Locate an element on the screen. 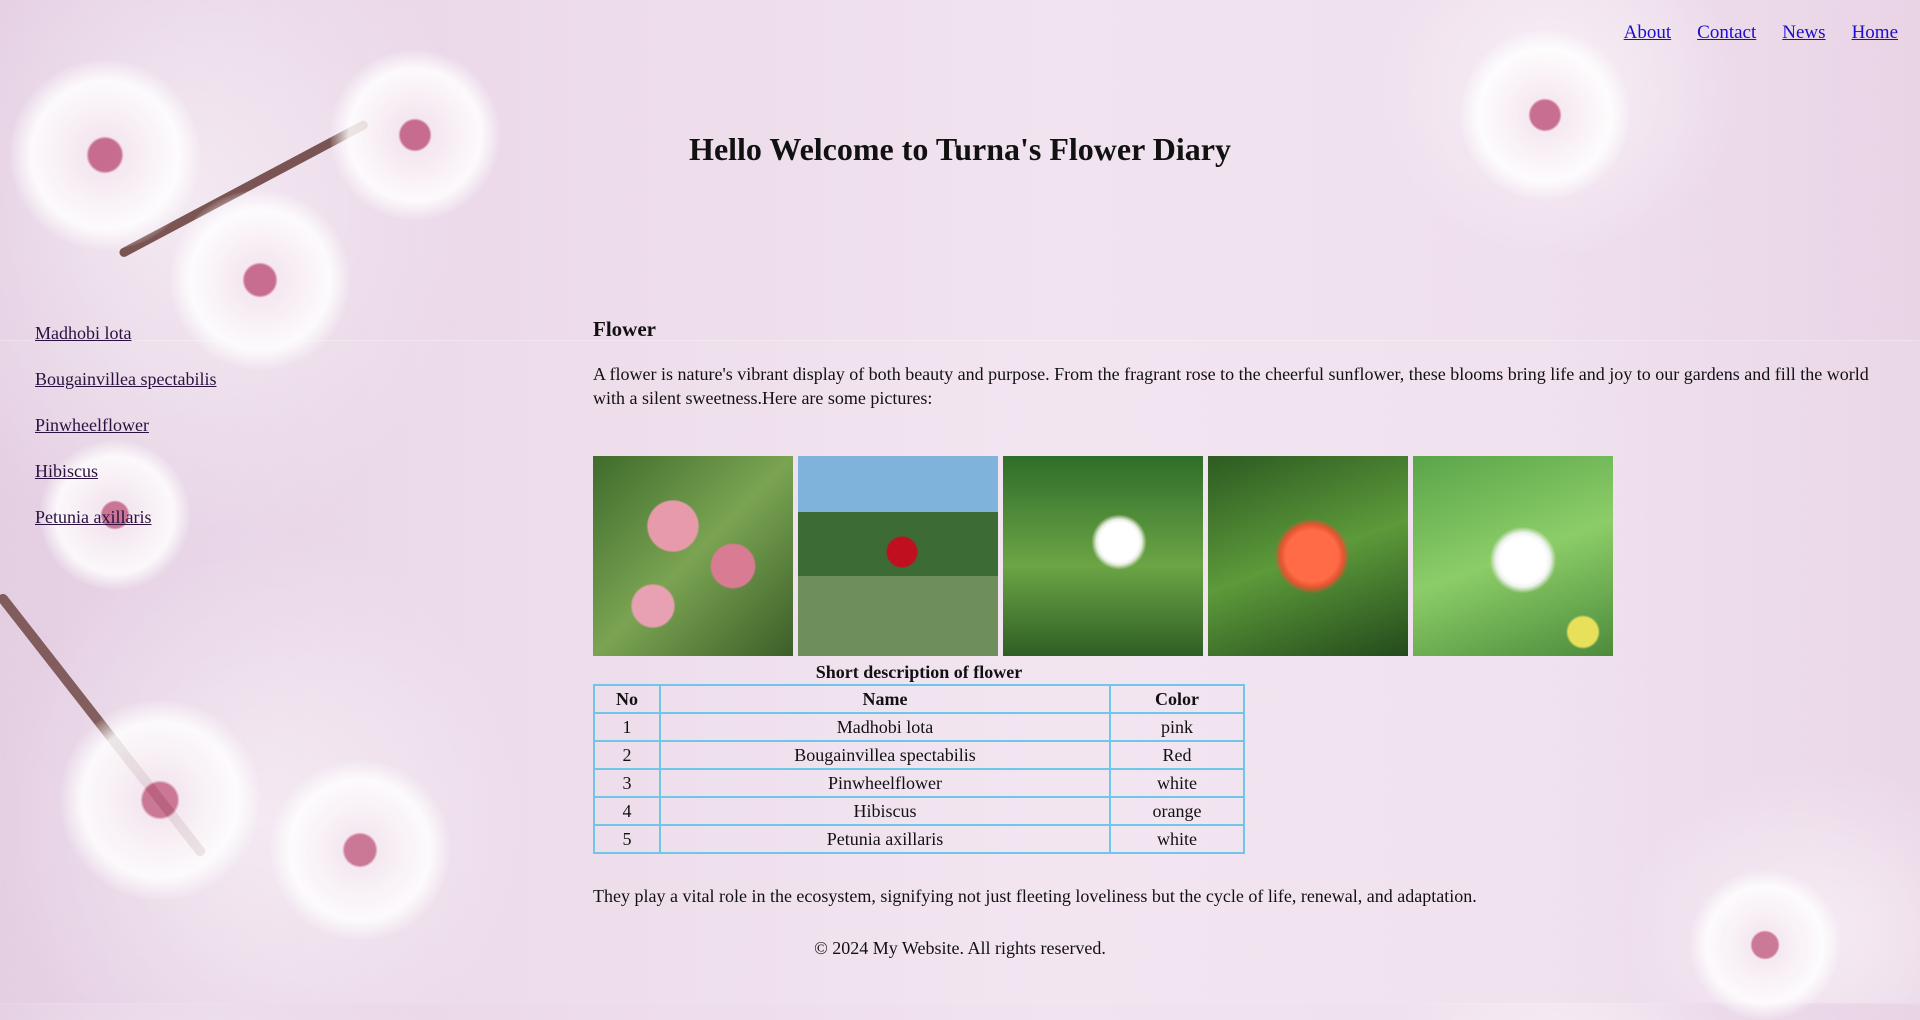 This screenshot has width=1920, height=1020. table-row: 1 Madhobi lota pink is located at coordinates (919, 727).